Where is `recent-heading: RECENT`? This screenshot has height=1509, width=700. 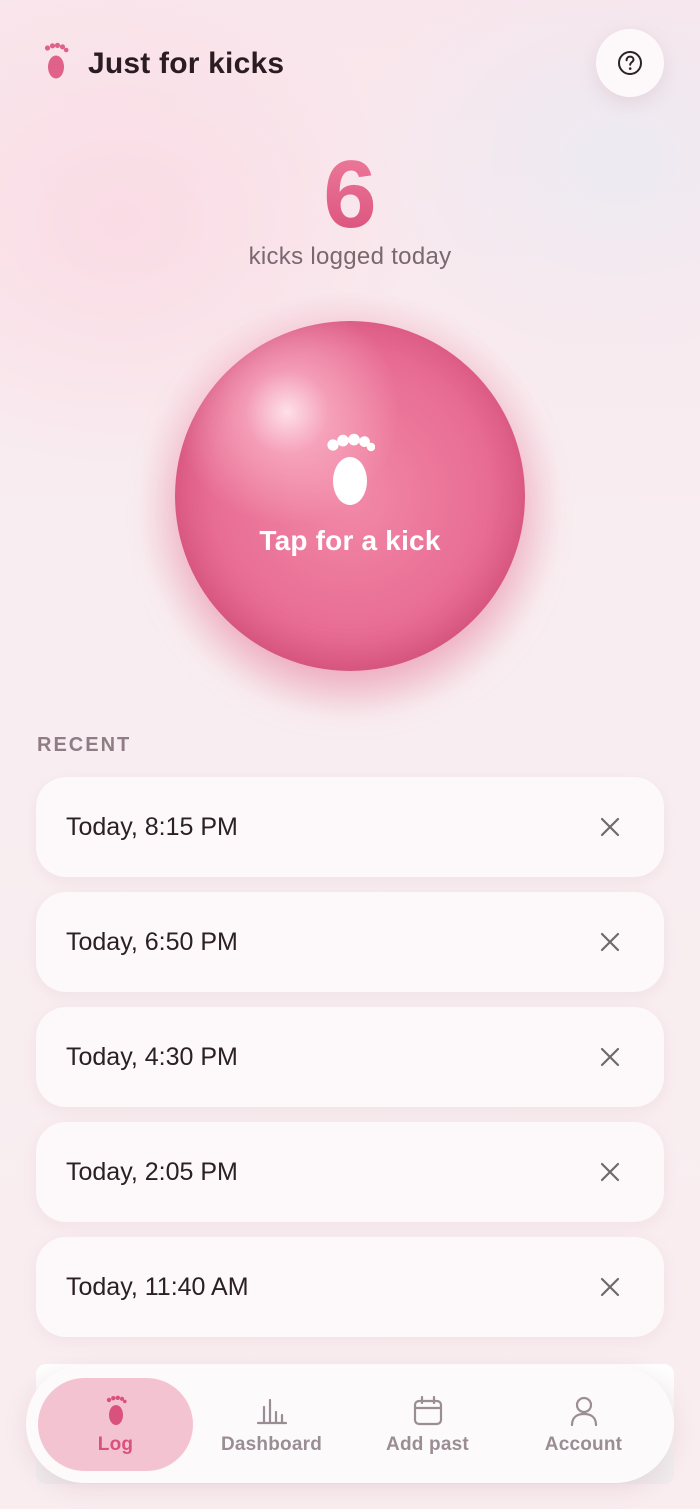
recent-heading: RECENT is located at coordinates (84, 745).